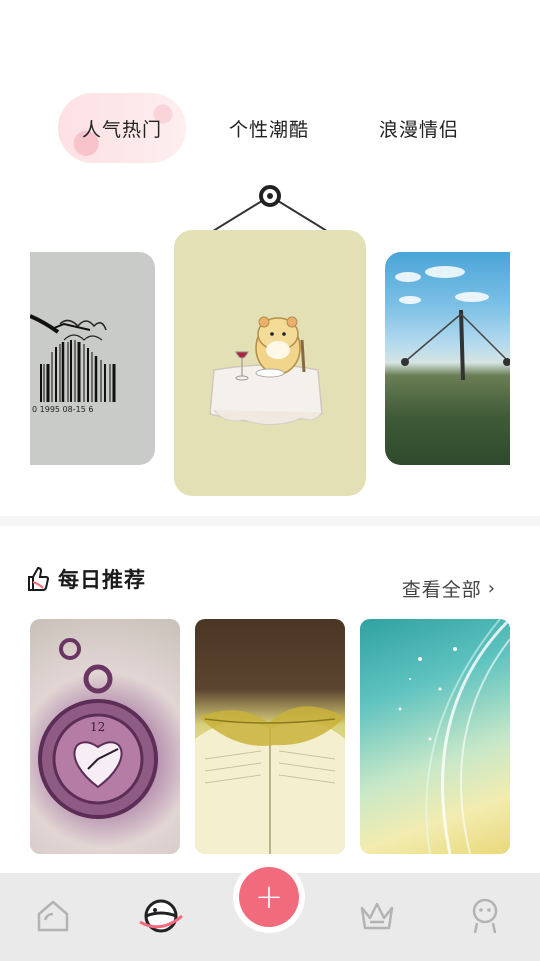  I want to click on thumbs-up-icon, so click(39, 578).